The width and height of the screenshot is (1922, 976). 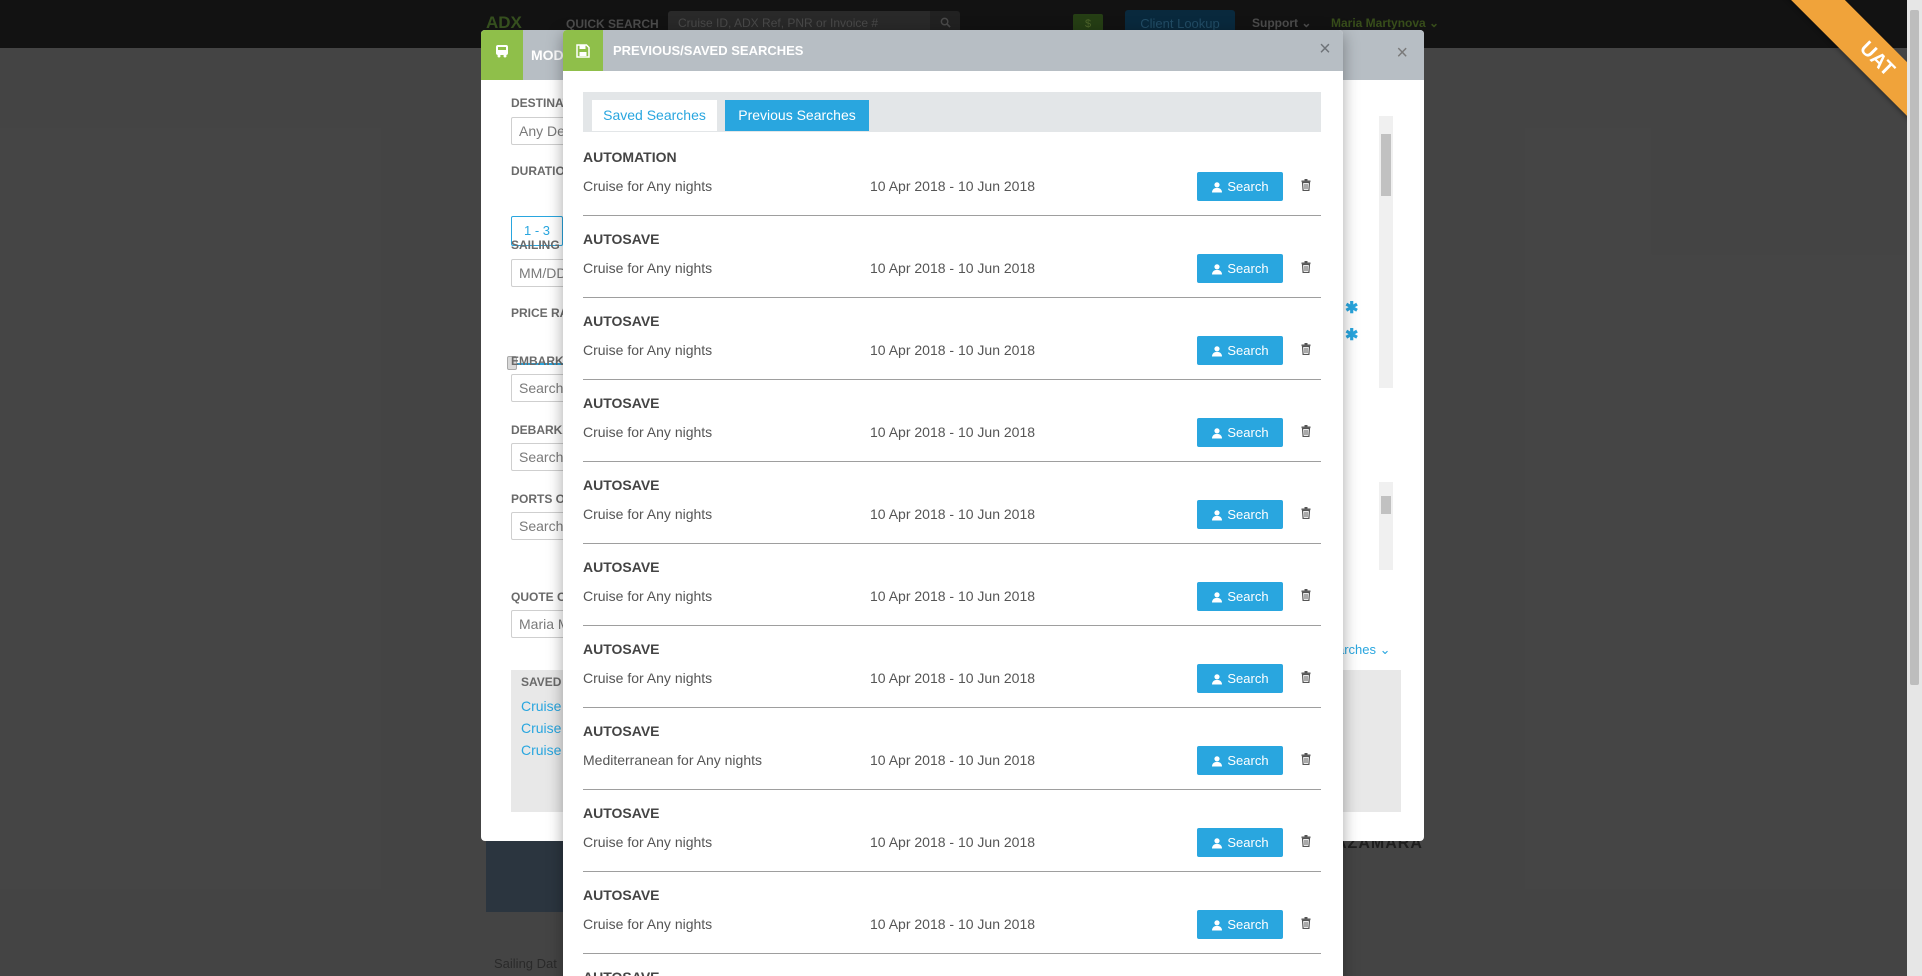 What do you see at coordinates (952, 965) in the screenshot?
I see `search-row: AUTOSAVE` at bounding box center [952, 965].